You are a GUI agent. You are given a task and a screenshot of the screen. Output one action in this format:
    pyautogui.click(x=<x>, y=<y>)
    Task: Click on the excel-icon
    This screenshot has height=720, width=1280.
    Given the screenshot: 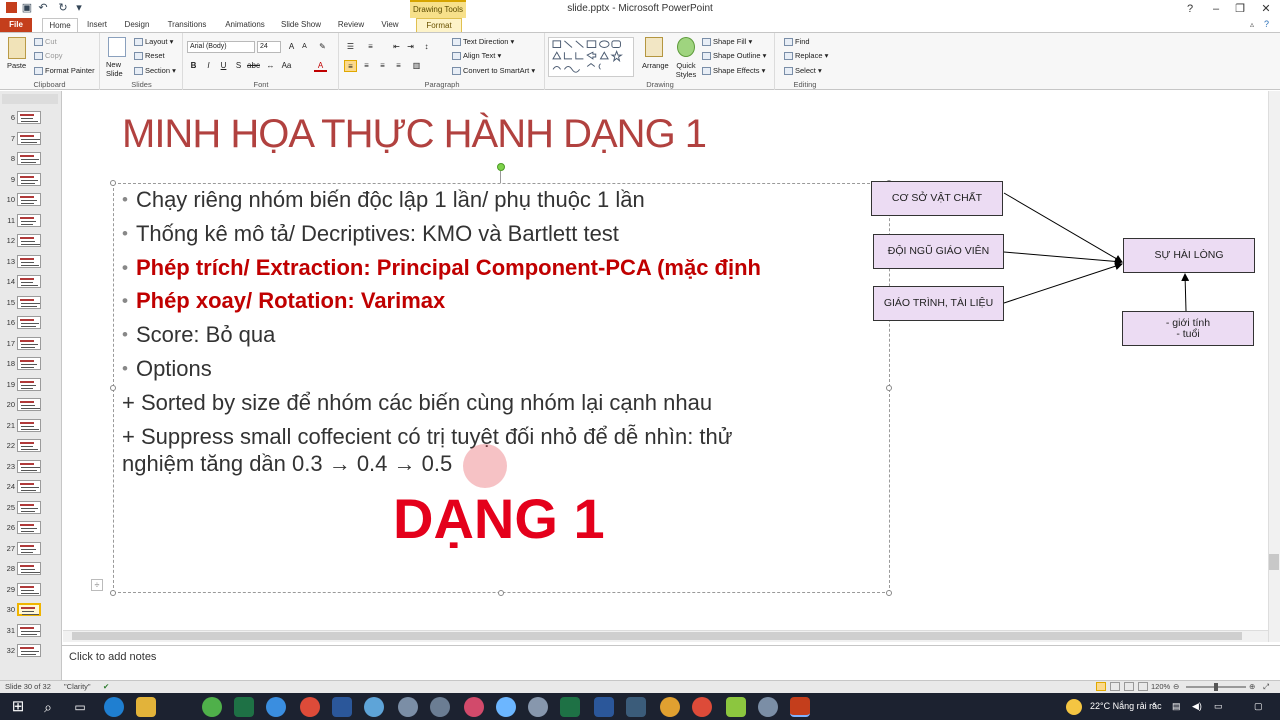 What is the action you would take?
    pyautogui.click(x=244, y=707)
    